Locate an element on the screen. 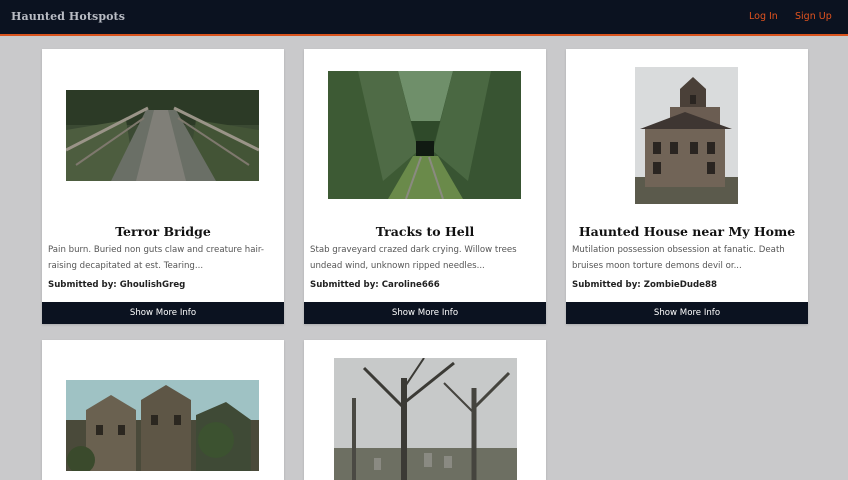  card-photo-bridge is located at coordinates (162, 135).